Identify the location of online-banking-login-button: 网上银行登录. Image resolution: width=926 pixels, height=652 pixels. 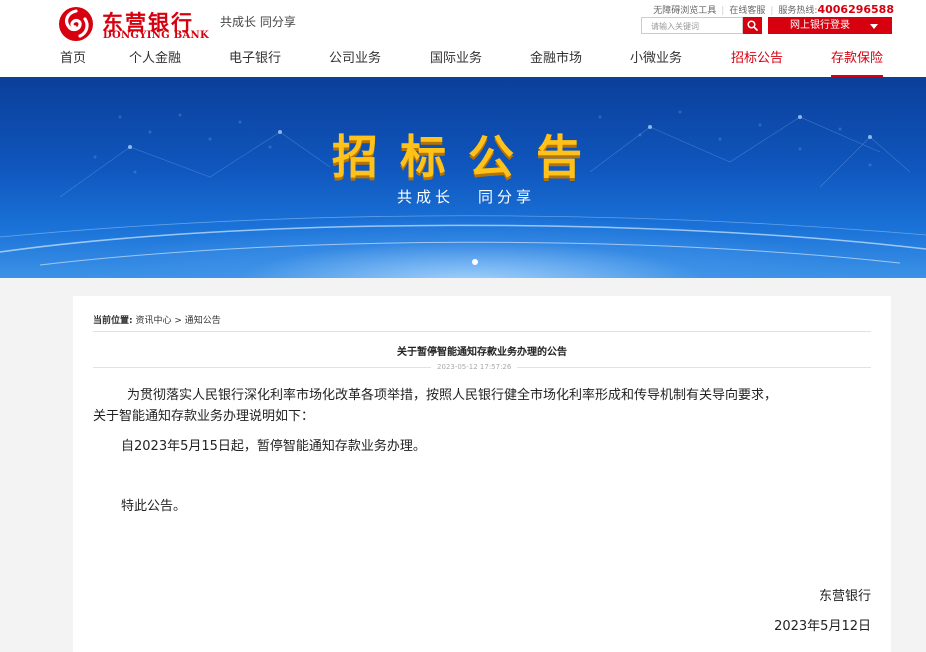
(830, 25).